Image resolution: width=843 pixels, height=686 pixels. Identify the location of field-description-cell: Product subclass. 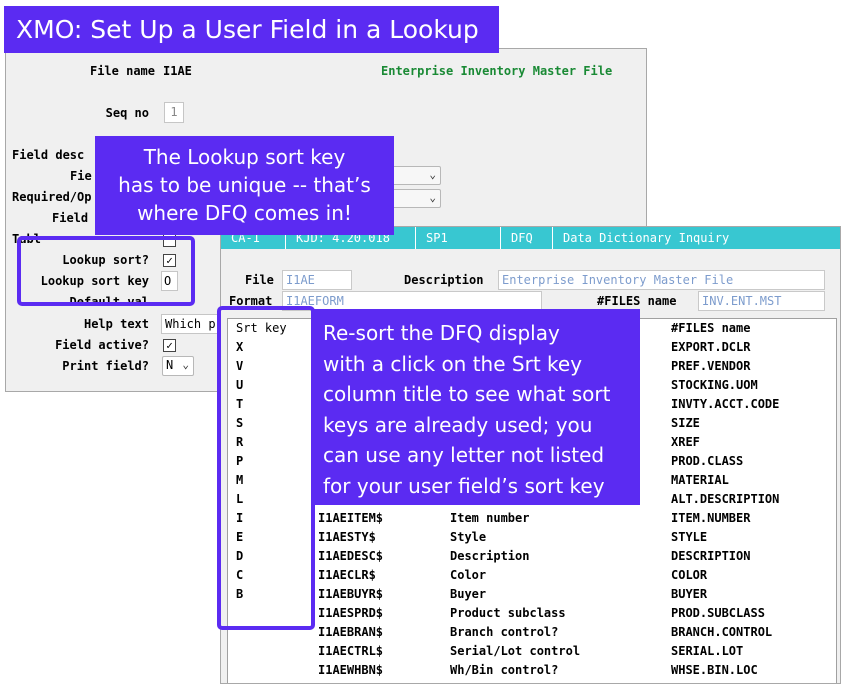
(508, 613).